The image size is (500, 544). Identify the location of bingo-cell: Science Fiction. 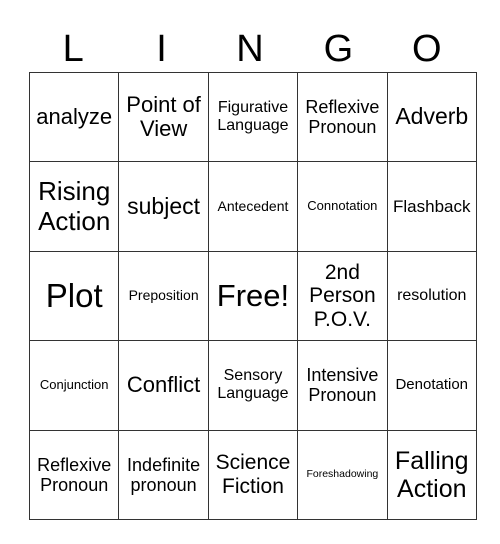
(253, 474).